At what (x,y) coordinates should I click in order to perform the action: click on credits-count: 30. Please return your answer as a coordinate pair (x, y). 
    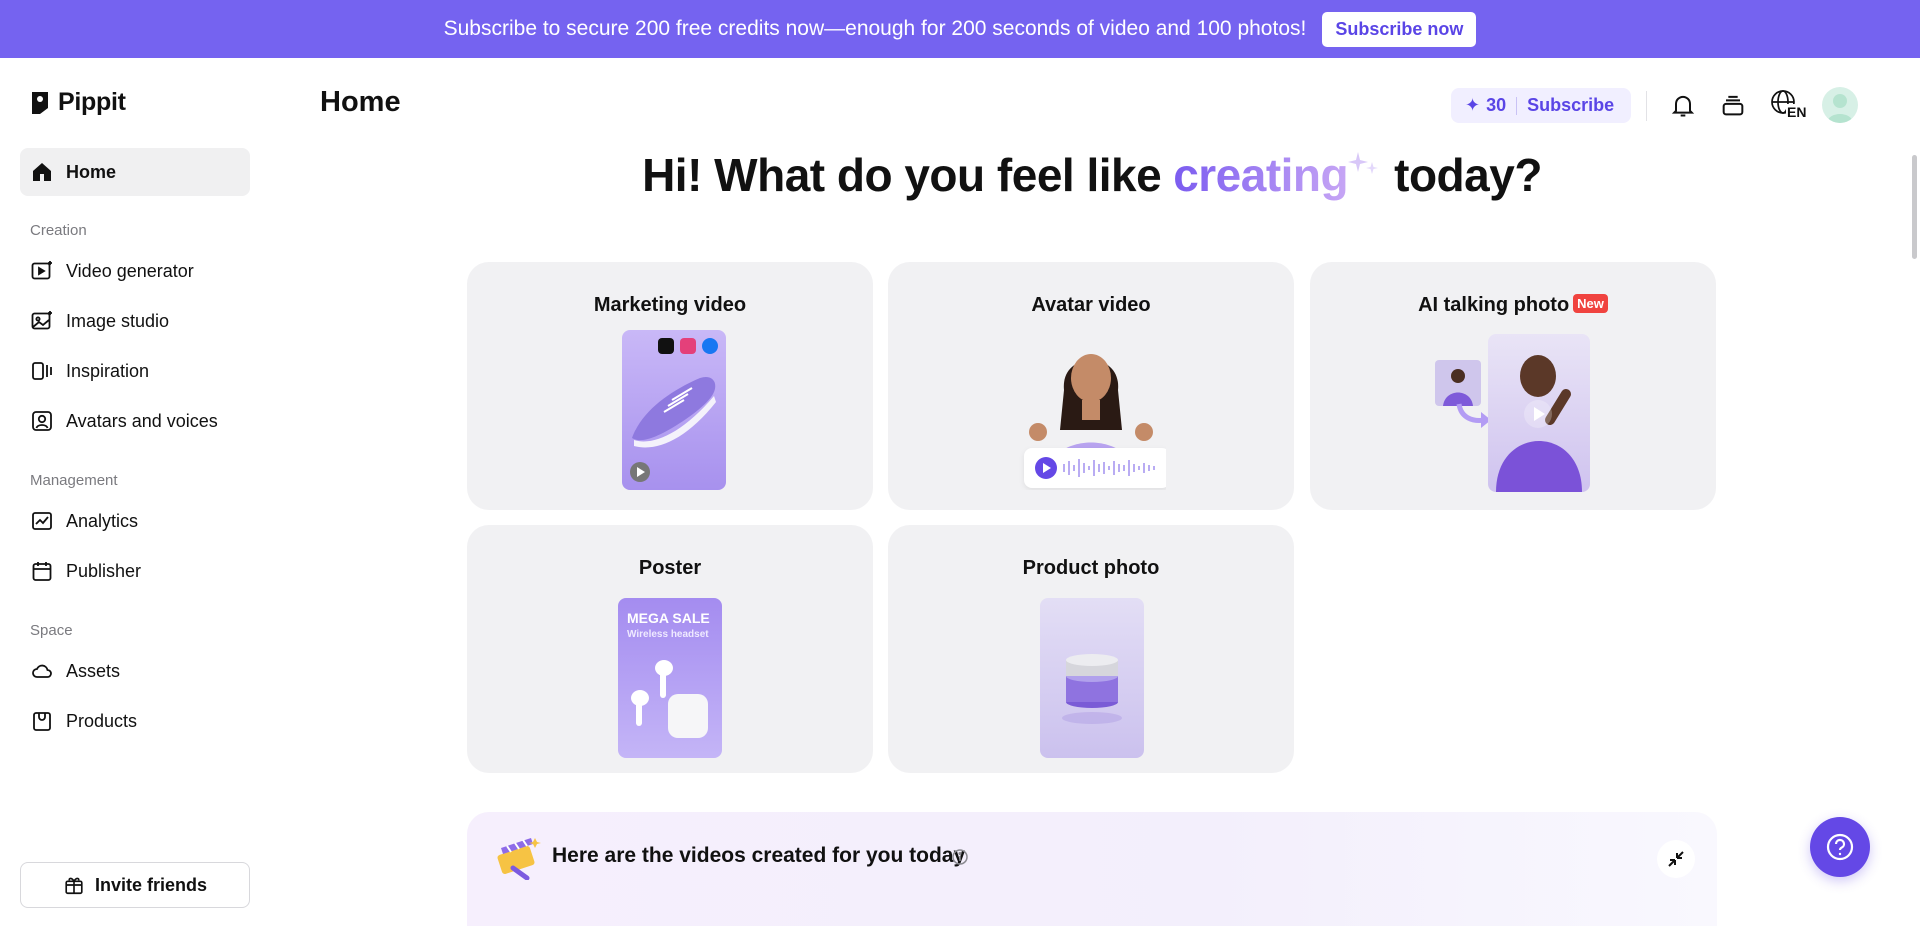
    Looking at the image, I should click on (1496, 105).